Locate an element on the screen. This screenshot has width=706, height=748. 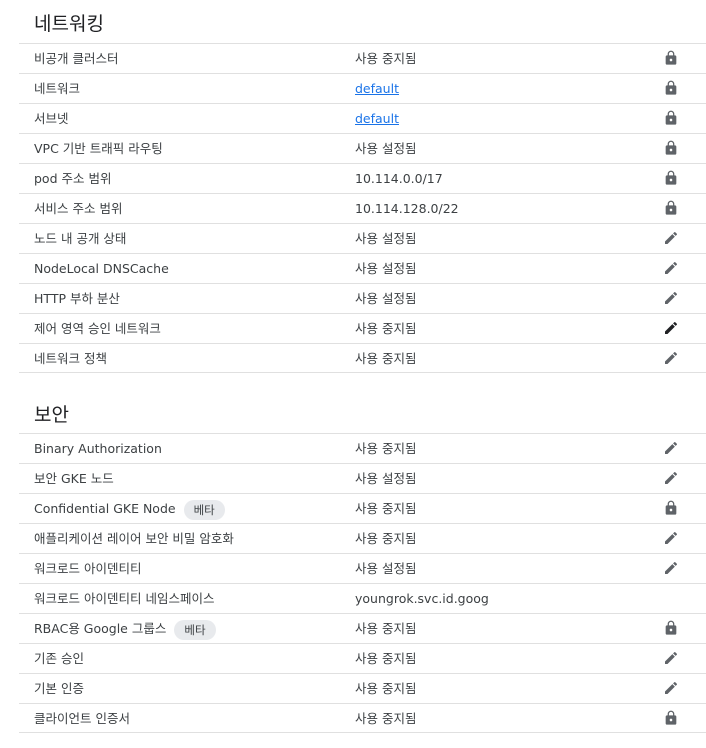
detail-row: HTTP 부하 분산 사용 설정됨 is located at coordinates (362, 298).